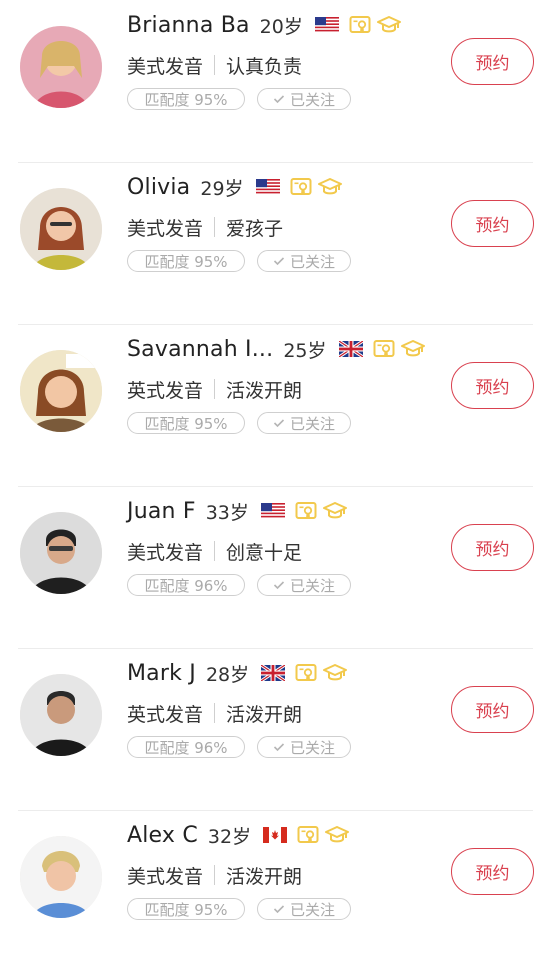 The height and width of the screenshot is (972, 551). I want to click on teacher-name: Brianna Ba, so click(188, 25).